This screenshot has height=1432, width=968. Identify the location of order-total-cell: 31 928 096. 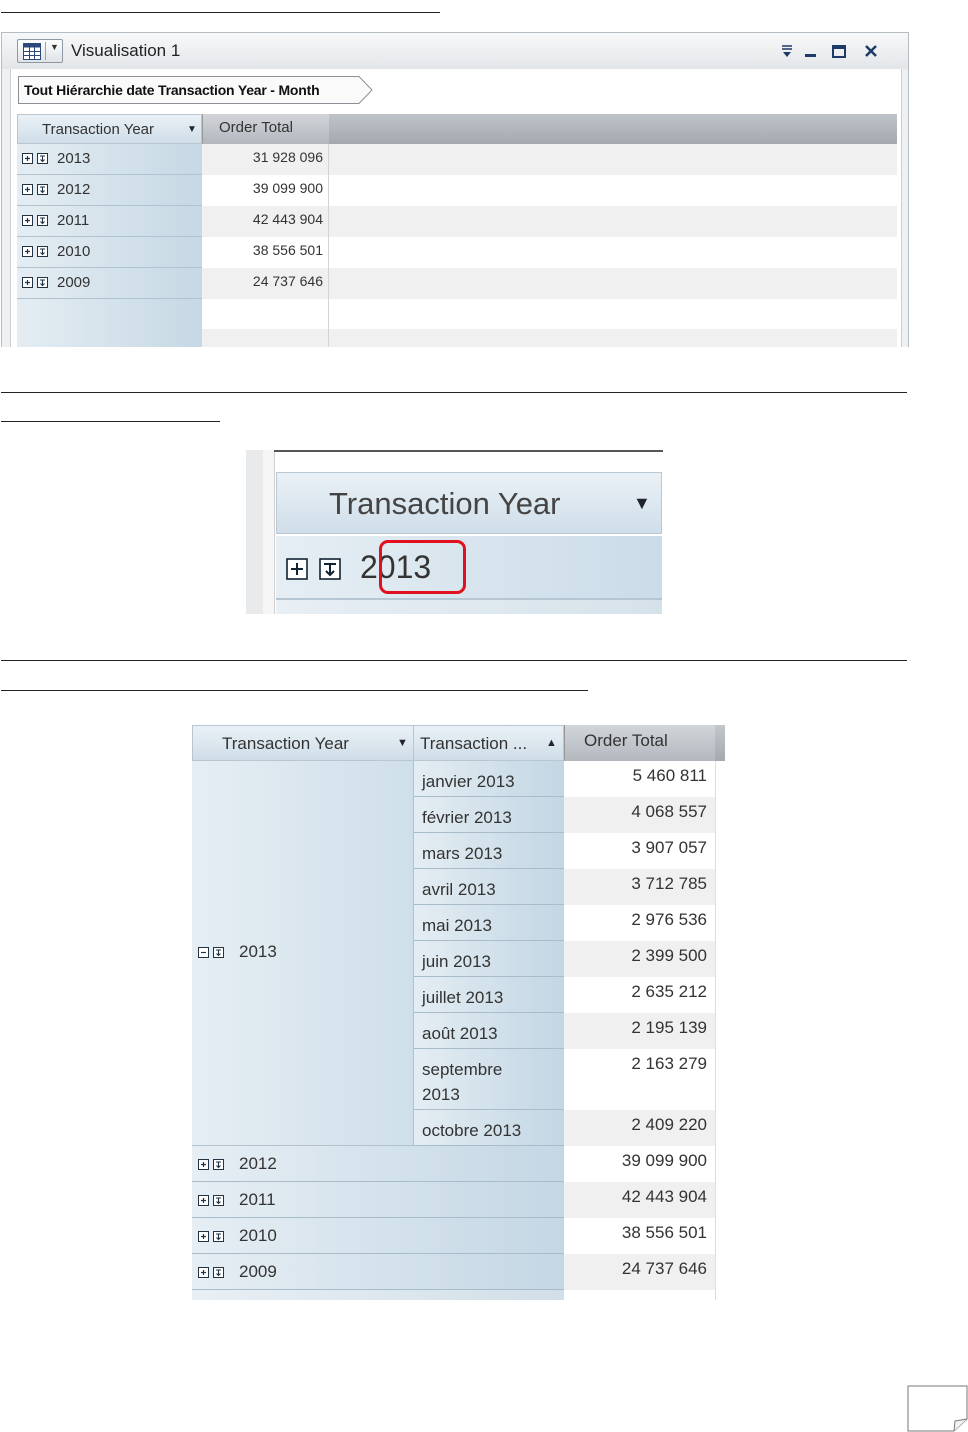
(265, 159).